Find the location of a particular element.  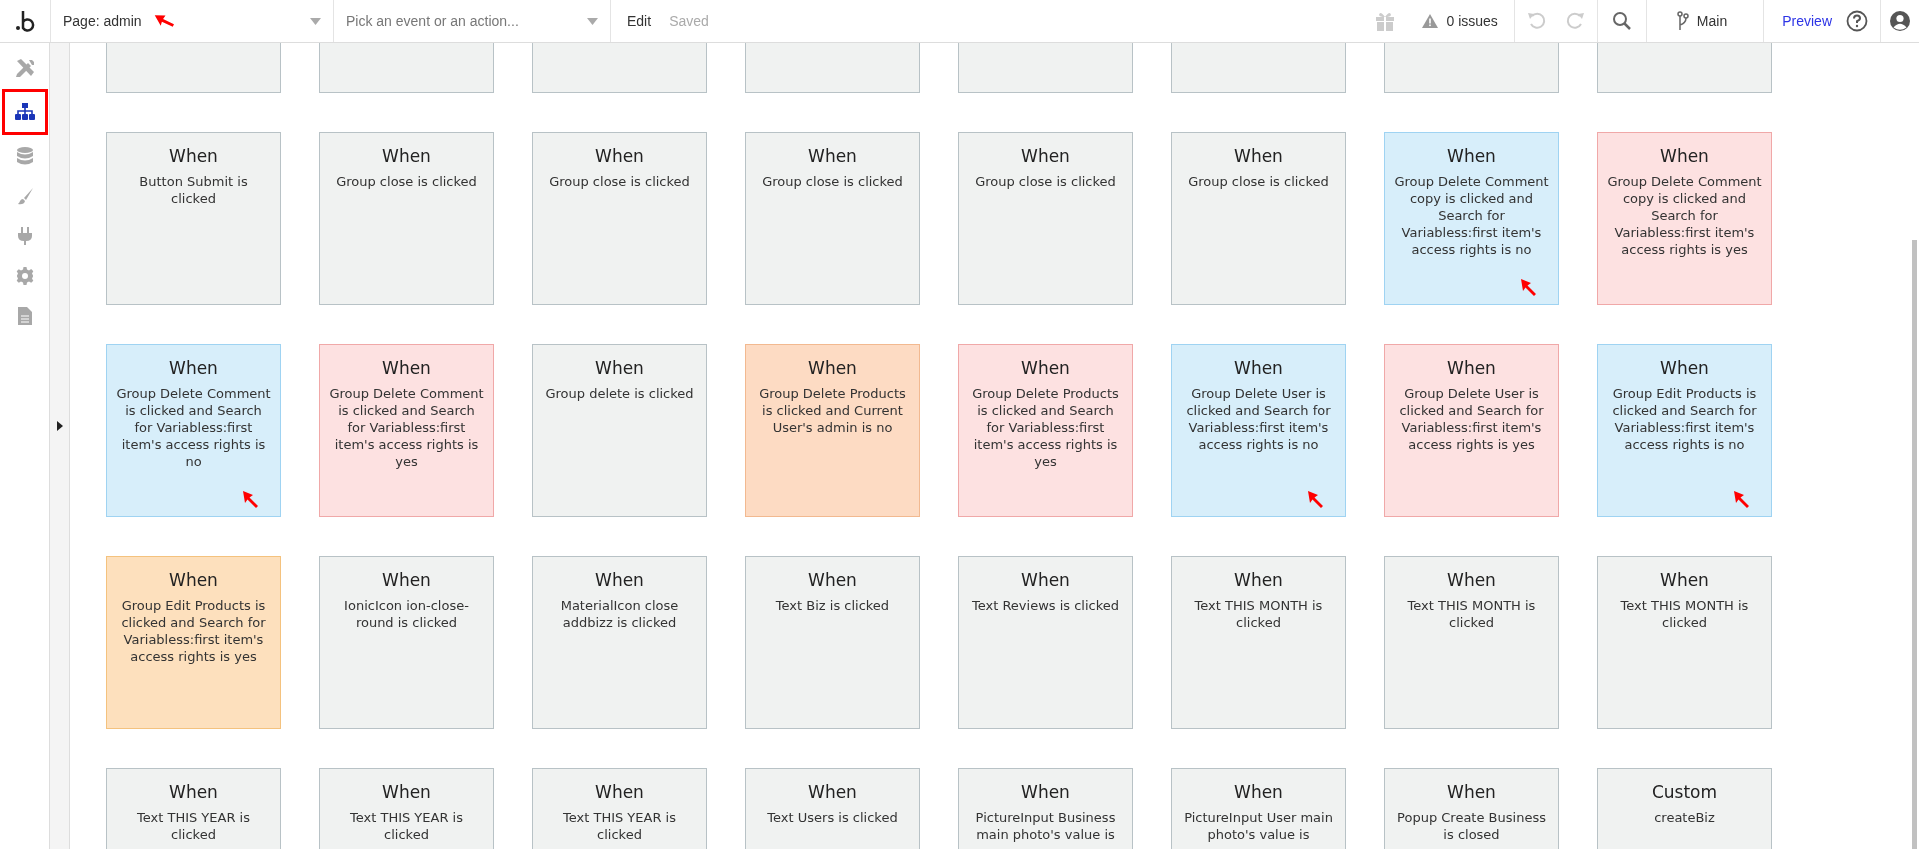

card-condition: IonicIcon ion-close-round is clicked is located at coordinates (406, 614).